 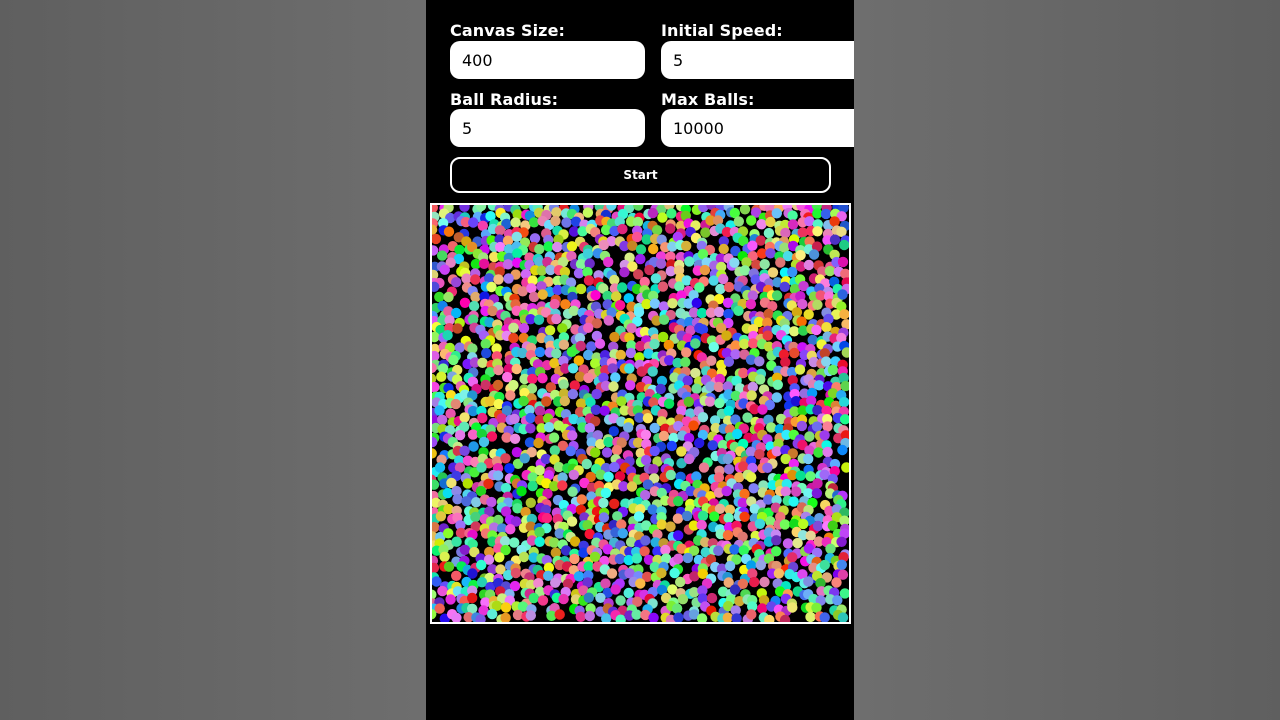 What do you see at coordinates (547, 60) in the screenshot?
I see `canvas-size-input` at bounding box center [547, 60].